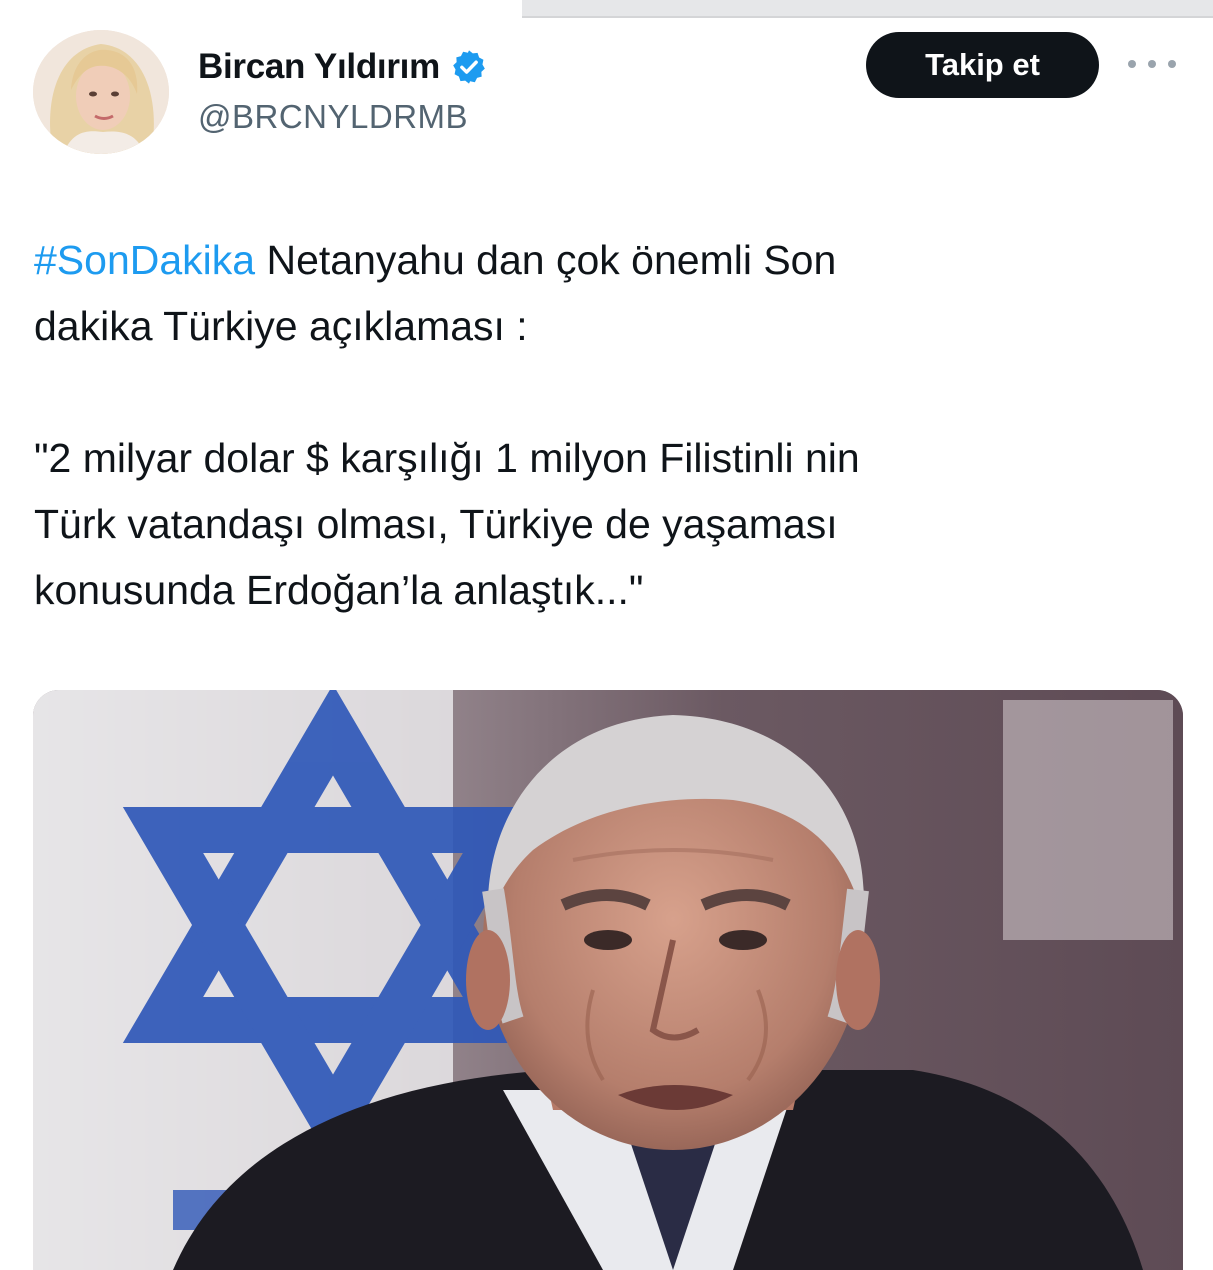 Image resolution: width=1213 pixels, height=1270 pixels. What do you see at coordinates (144, 260) in the screenshot?
I see `hashtag-link: #SonDakika` at bounding box center [144, 260].